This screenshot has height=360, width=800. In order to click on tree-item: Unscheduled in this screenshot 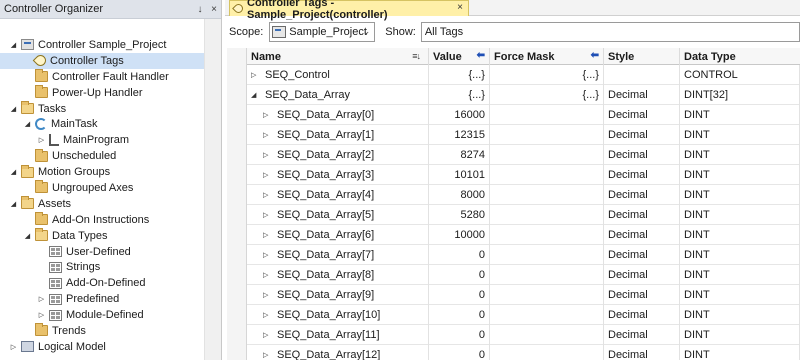, I will do `click(102, 156)`.